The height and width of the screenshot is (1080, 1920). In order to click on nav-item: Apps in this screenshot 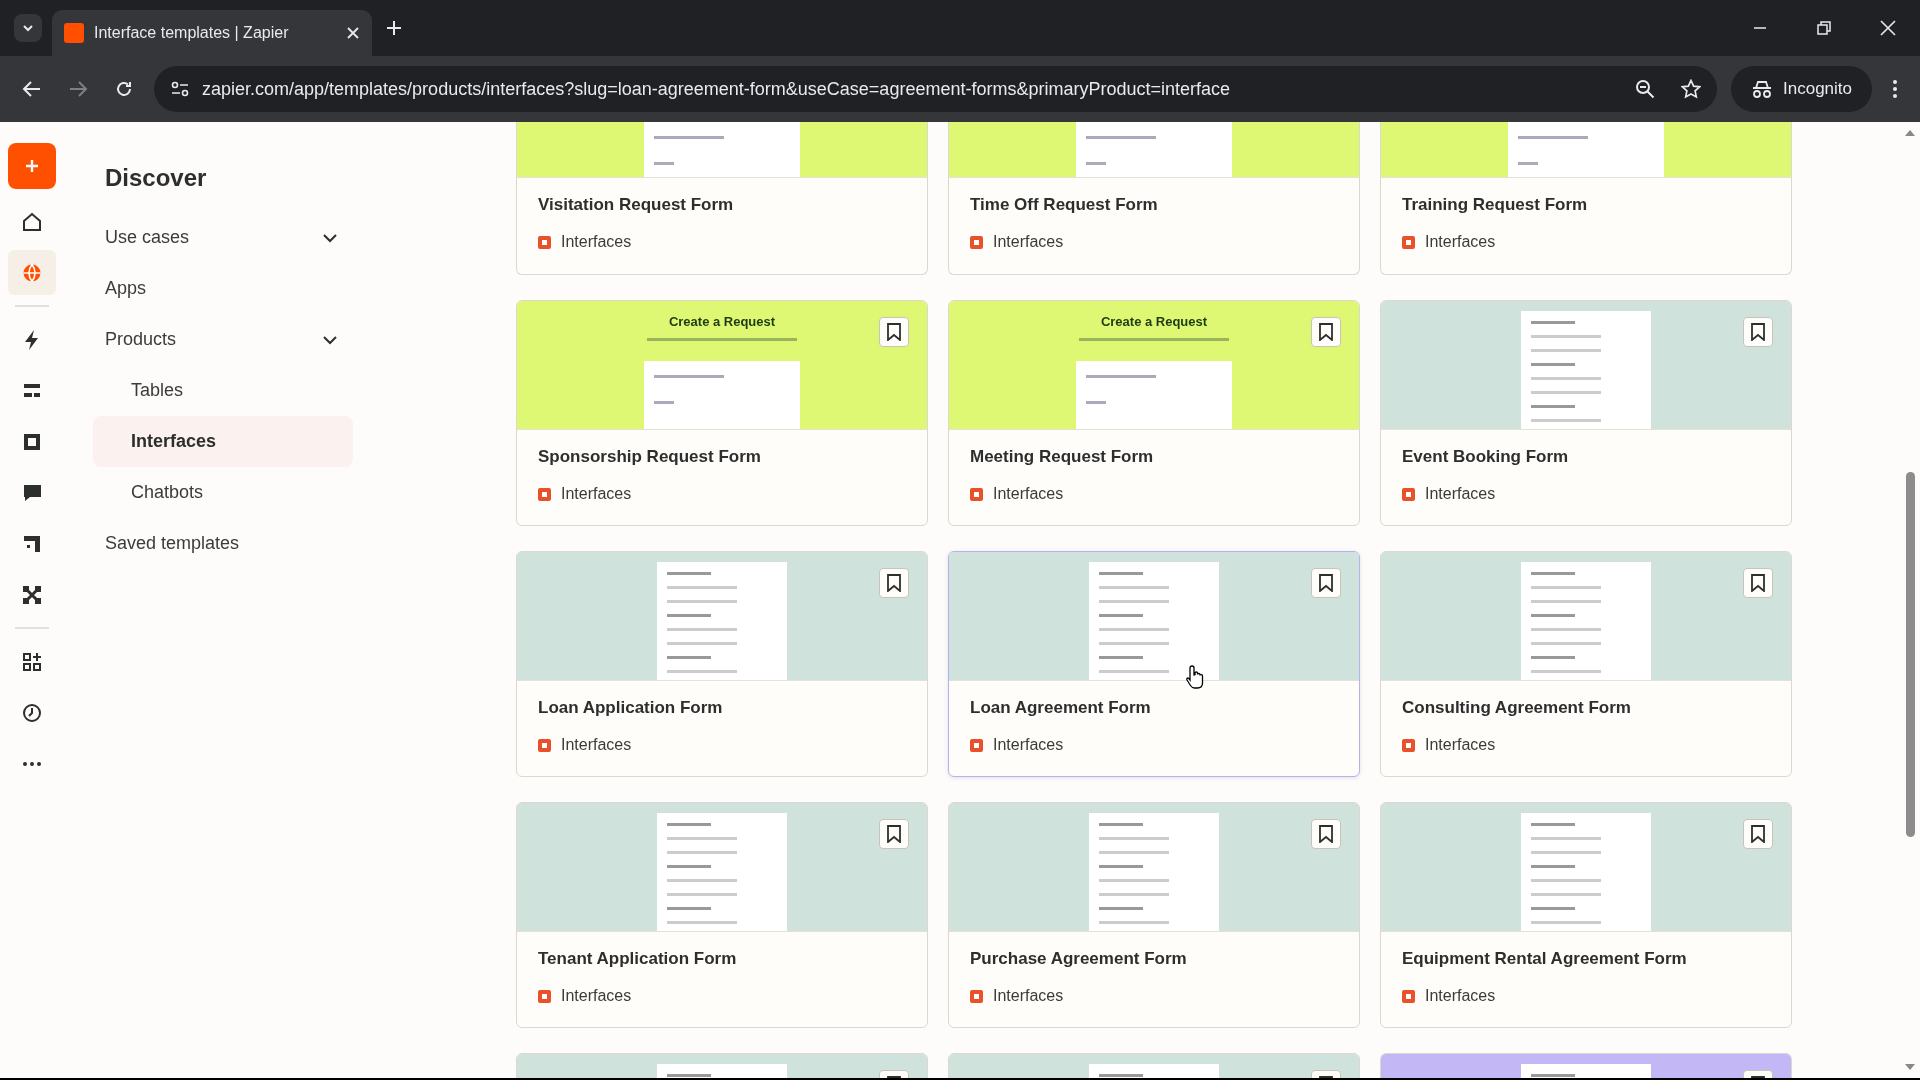, I will do `click(232, 288)`.